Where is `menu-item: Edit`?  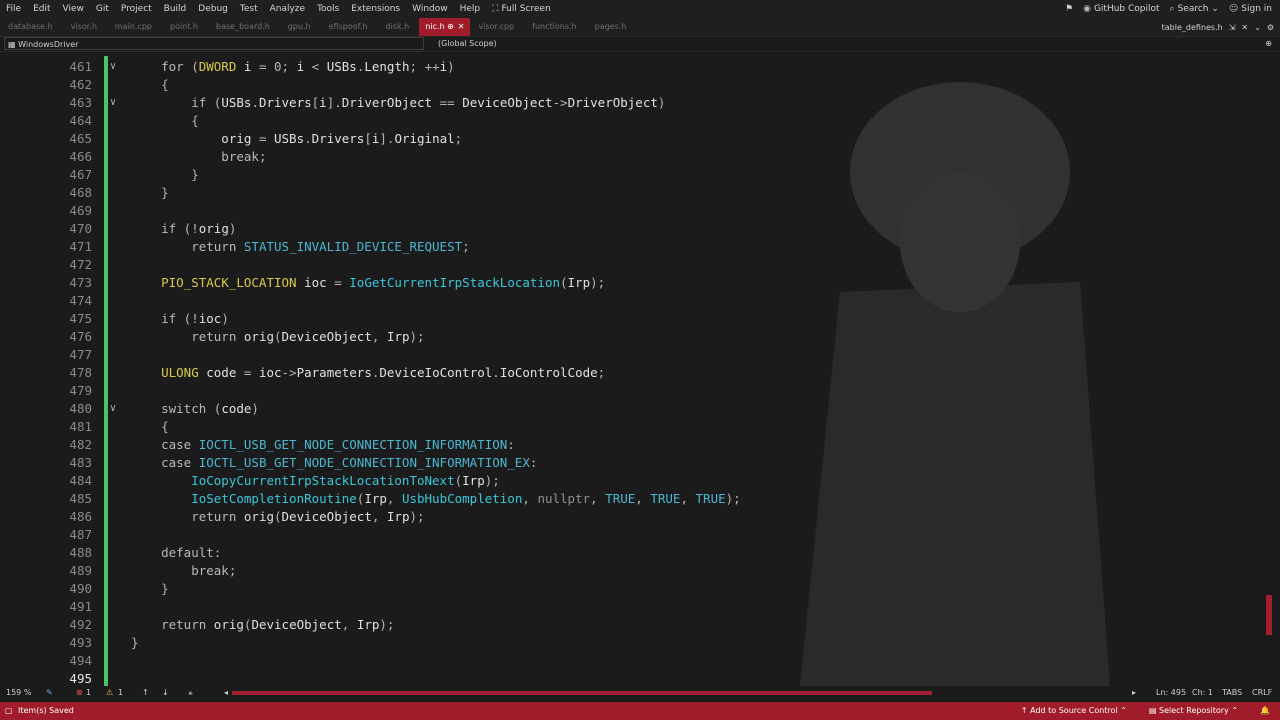 menu-item: Edit is located at coordinates (41, 9).